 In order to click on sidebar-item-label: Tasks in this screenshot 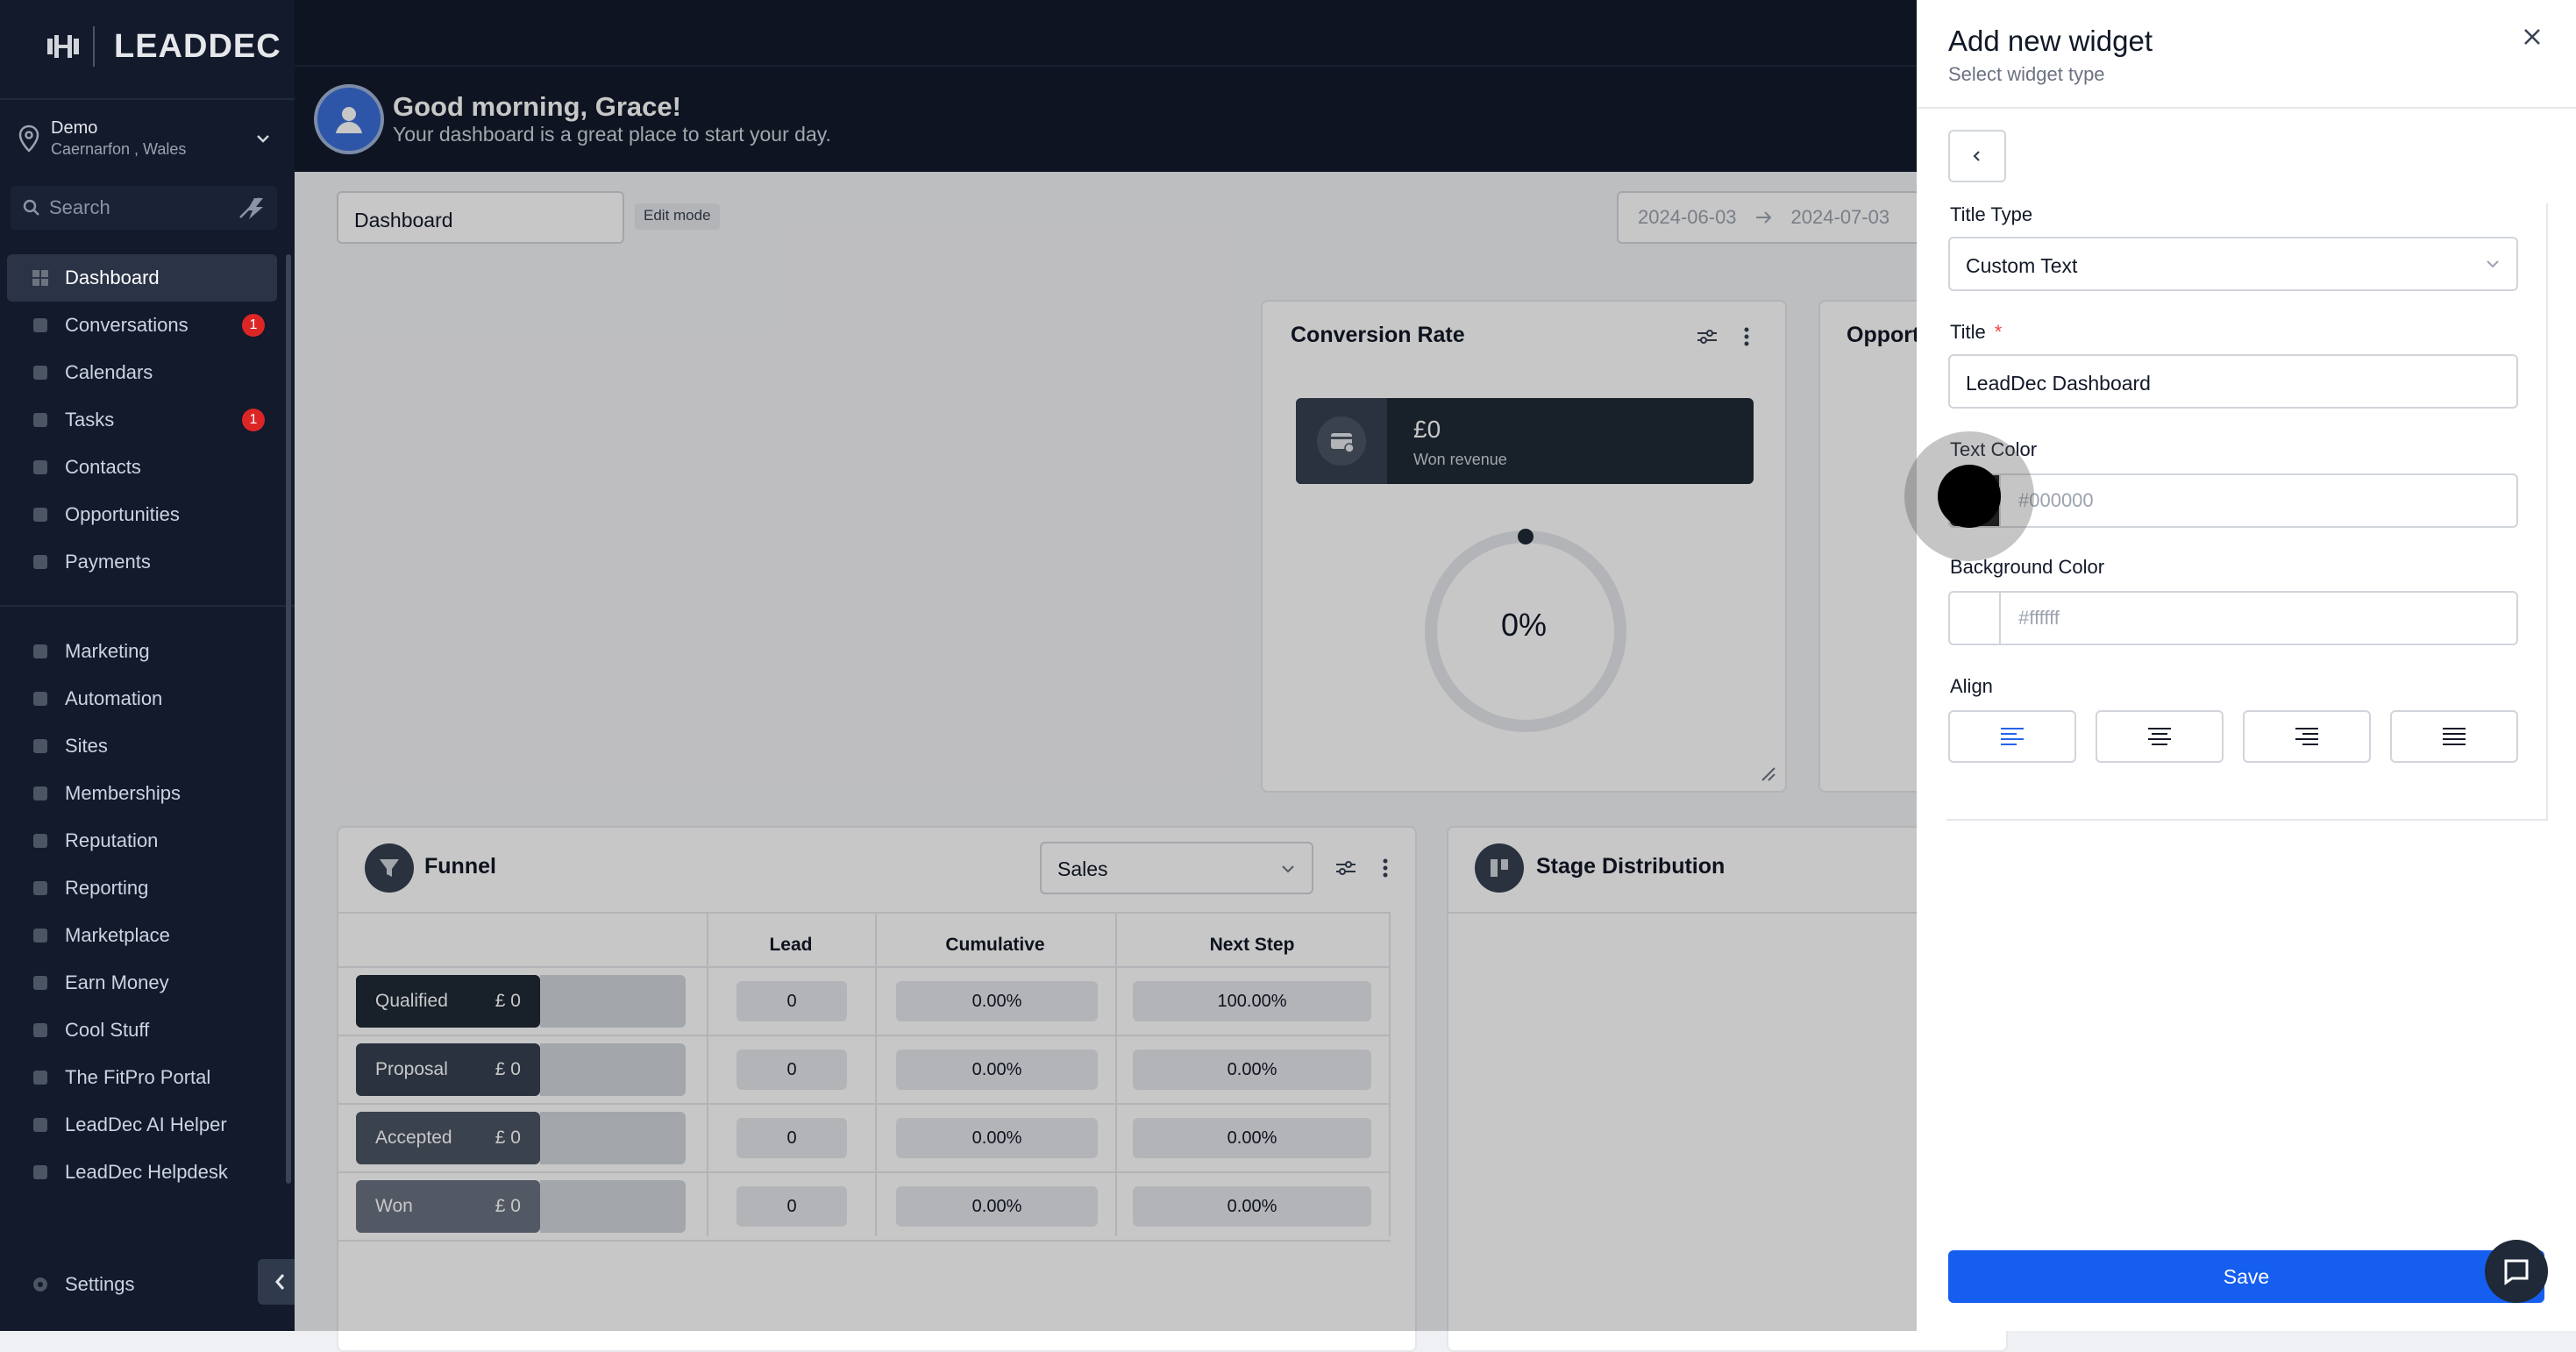, I will do `click(90, 420)`.